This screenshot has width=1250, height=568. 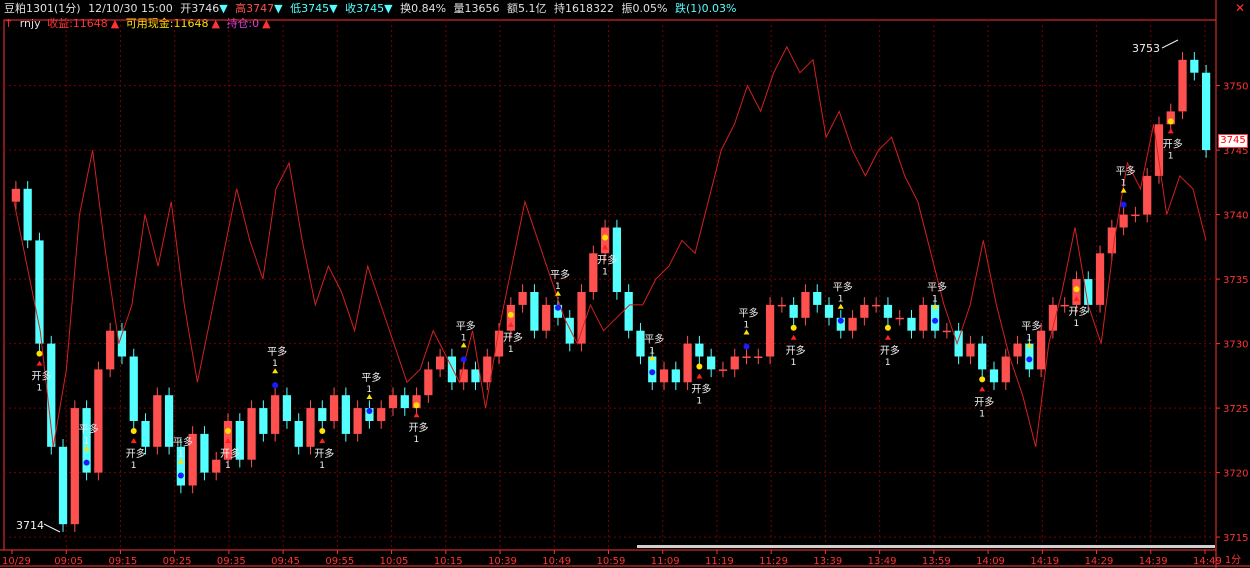 I want to click on x-tick-label: 09:55, so click(x=339, y=561).